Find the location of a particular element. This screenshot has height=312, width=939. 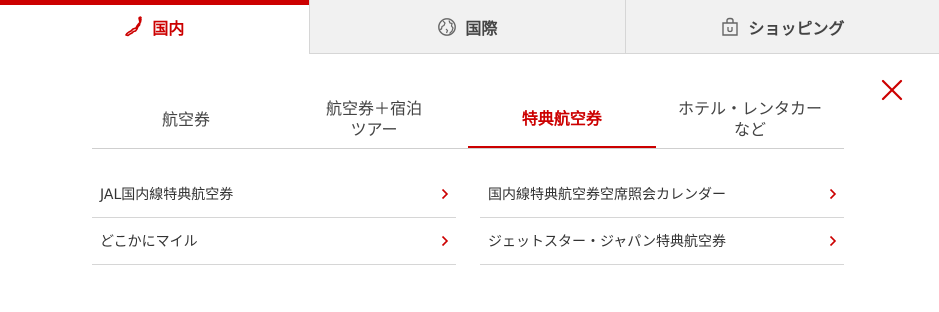

link-list-left: JAL国内線特典航空券 どこかにマイル is located at coordinates (274, 218).